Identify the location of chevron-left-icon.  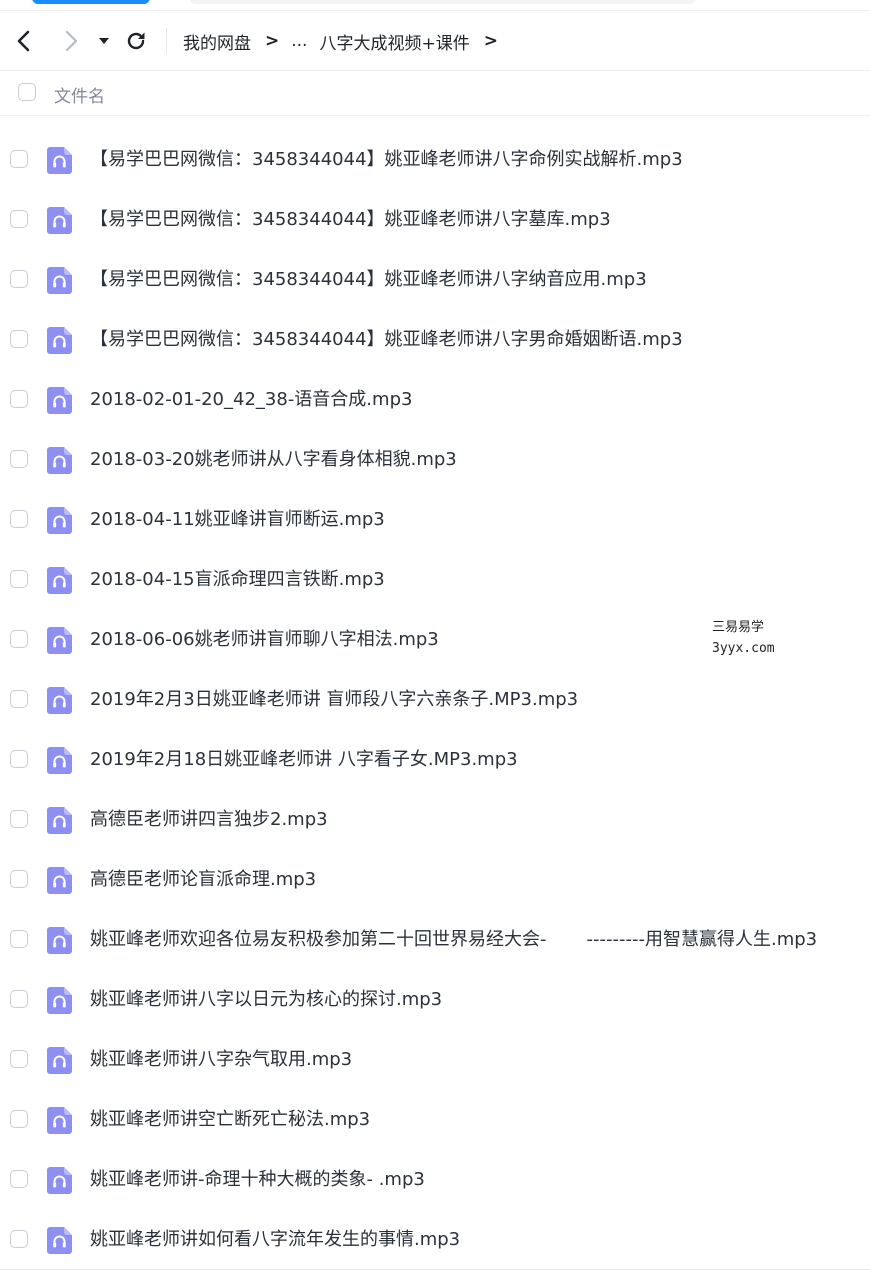
(23, 41).